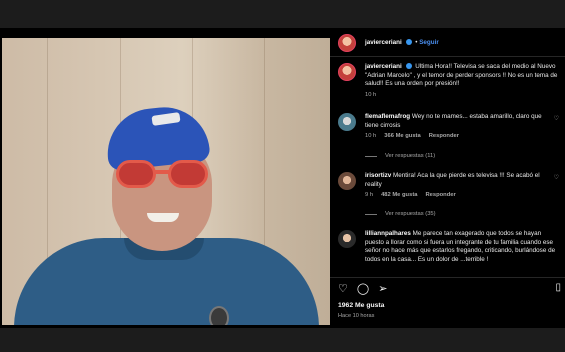 This screenshot has width=565, height=352. I want to click on comment-username: lilliannpalhares, so click(388, 233).